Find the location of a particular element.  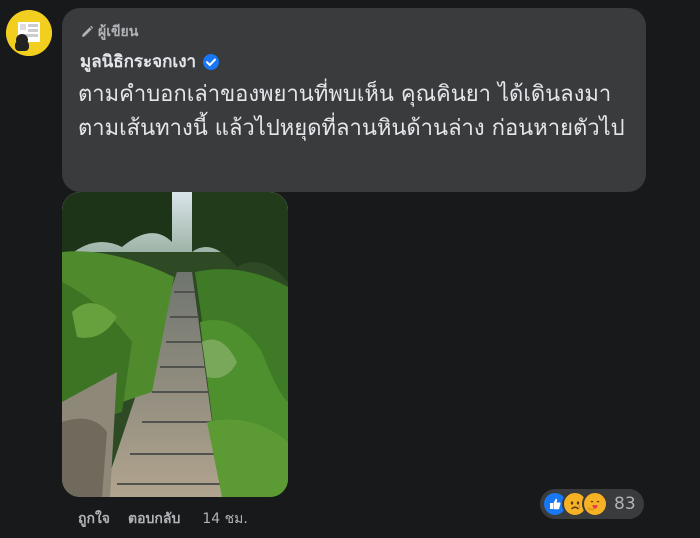

author-name-link: มูลนิธิกระจกเงา is located at coordinates (150, 61).